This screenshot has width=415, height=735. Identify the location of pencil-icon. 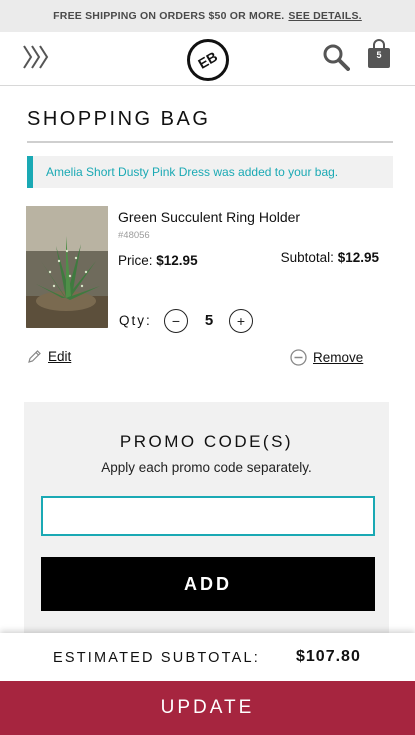
(34, 356).